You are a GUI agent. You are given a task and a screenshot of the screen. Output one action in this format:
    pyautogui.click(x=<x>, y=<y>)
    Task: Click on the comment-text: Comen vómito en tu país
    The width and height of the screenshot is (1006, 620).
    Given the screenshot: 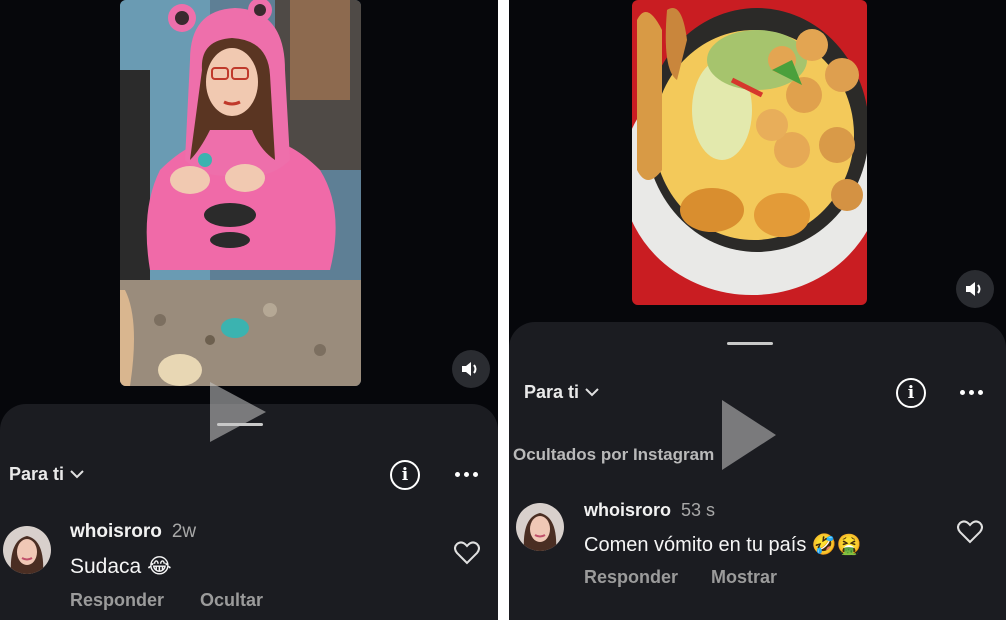 What is the action you would take?
    pyautogui.click(x=695, y=545)
    